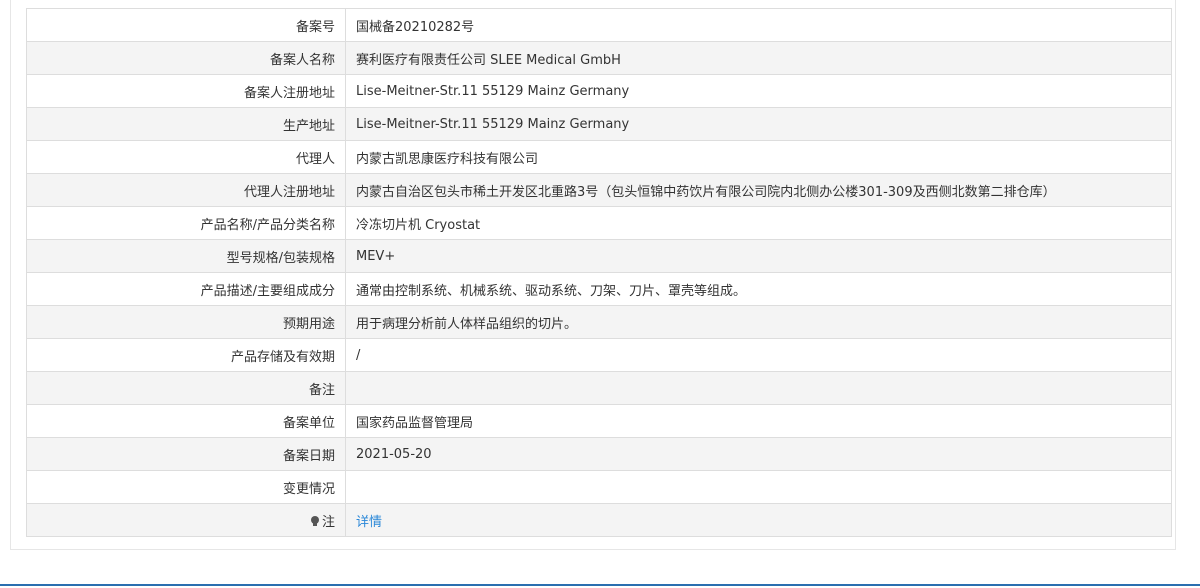  I want to click on field-value-product-name: 冷冻切片机 Cryostat, so click(758, 223).